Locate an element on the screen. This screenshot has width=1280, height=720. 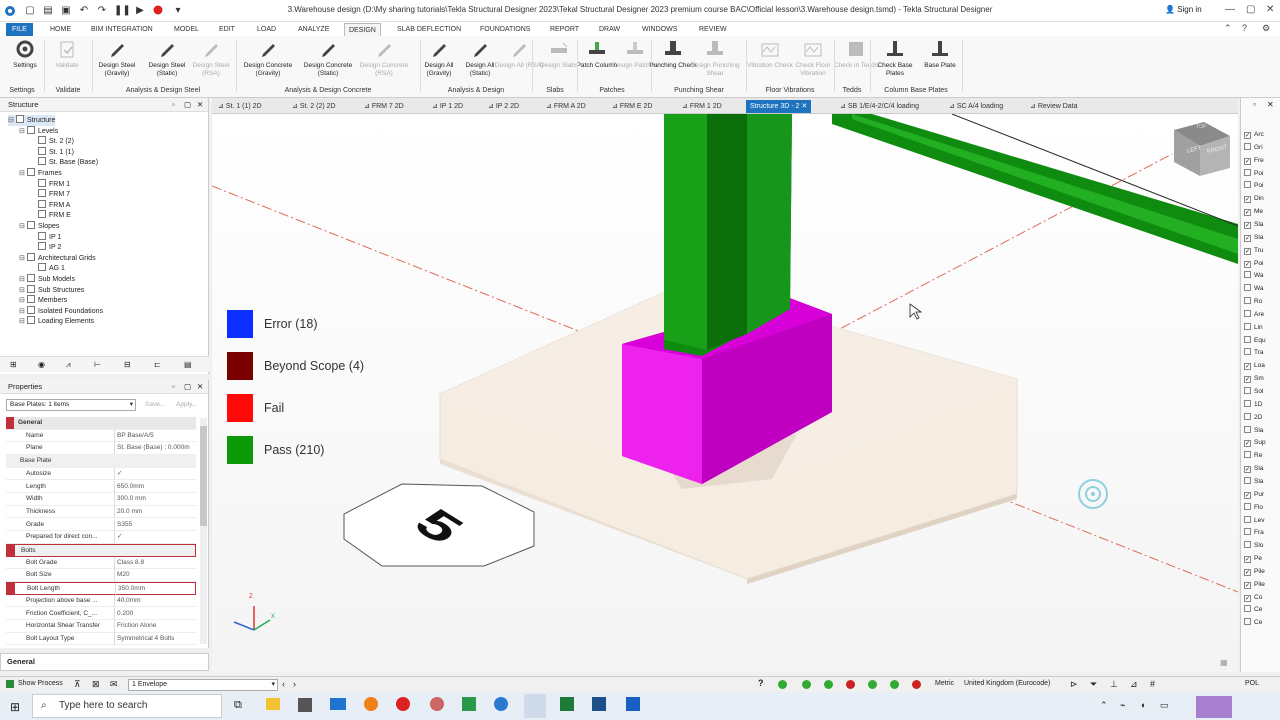
menu-tab-home: HOME is located at coordinates (60, 29).